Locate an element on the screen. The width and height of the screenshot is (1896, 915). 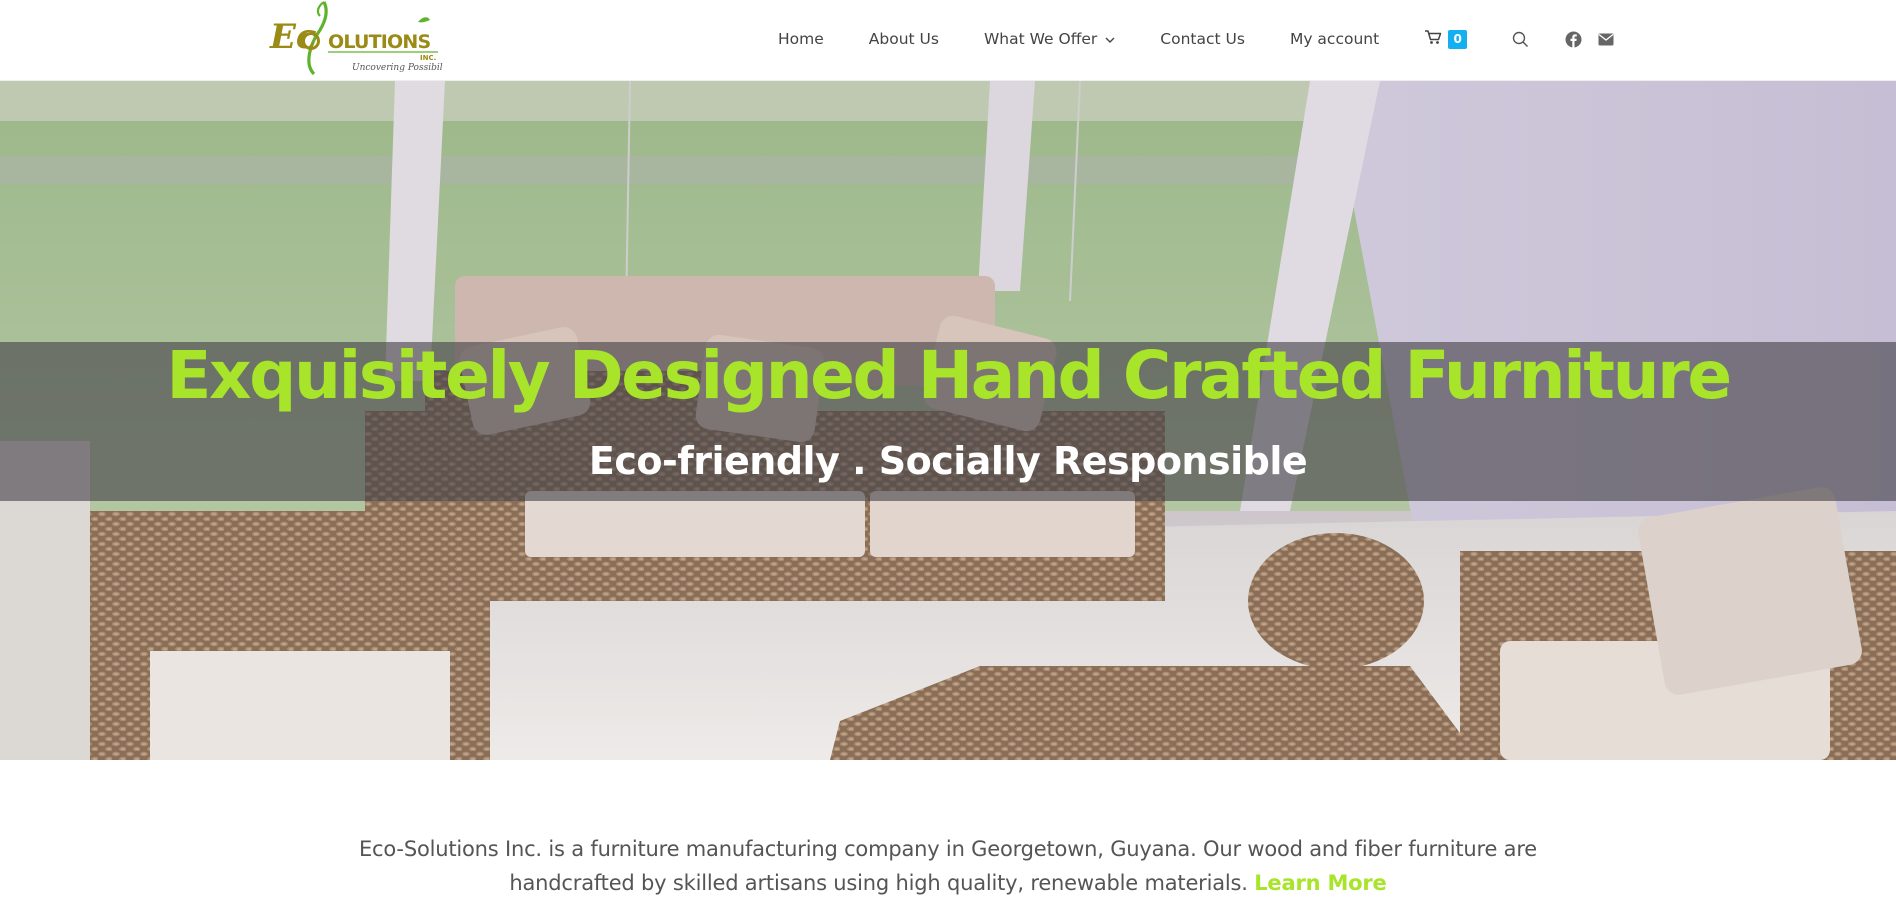
nav-item-what-we-offer: What We Offer is located at coordinates (1049, 39).